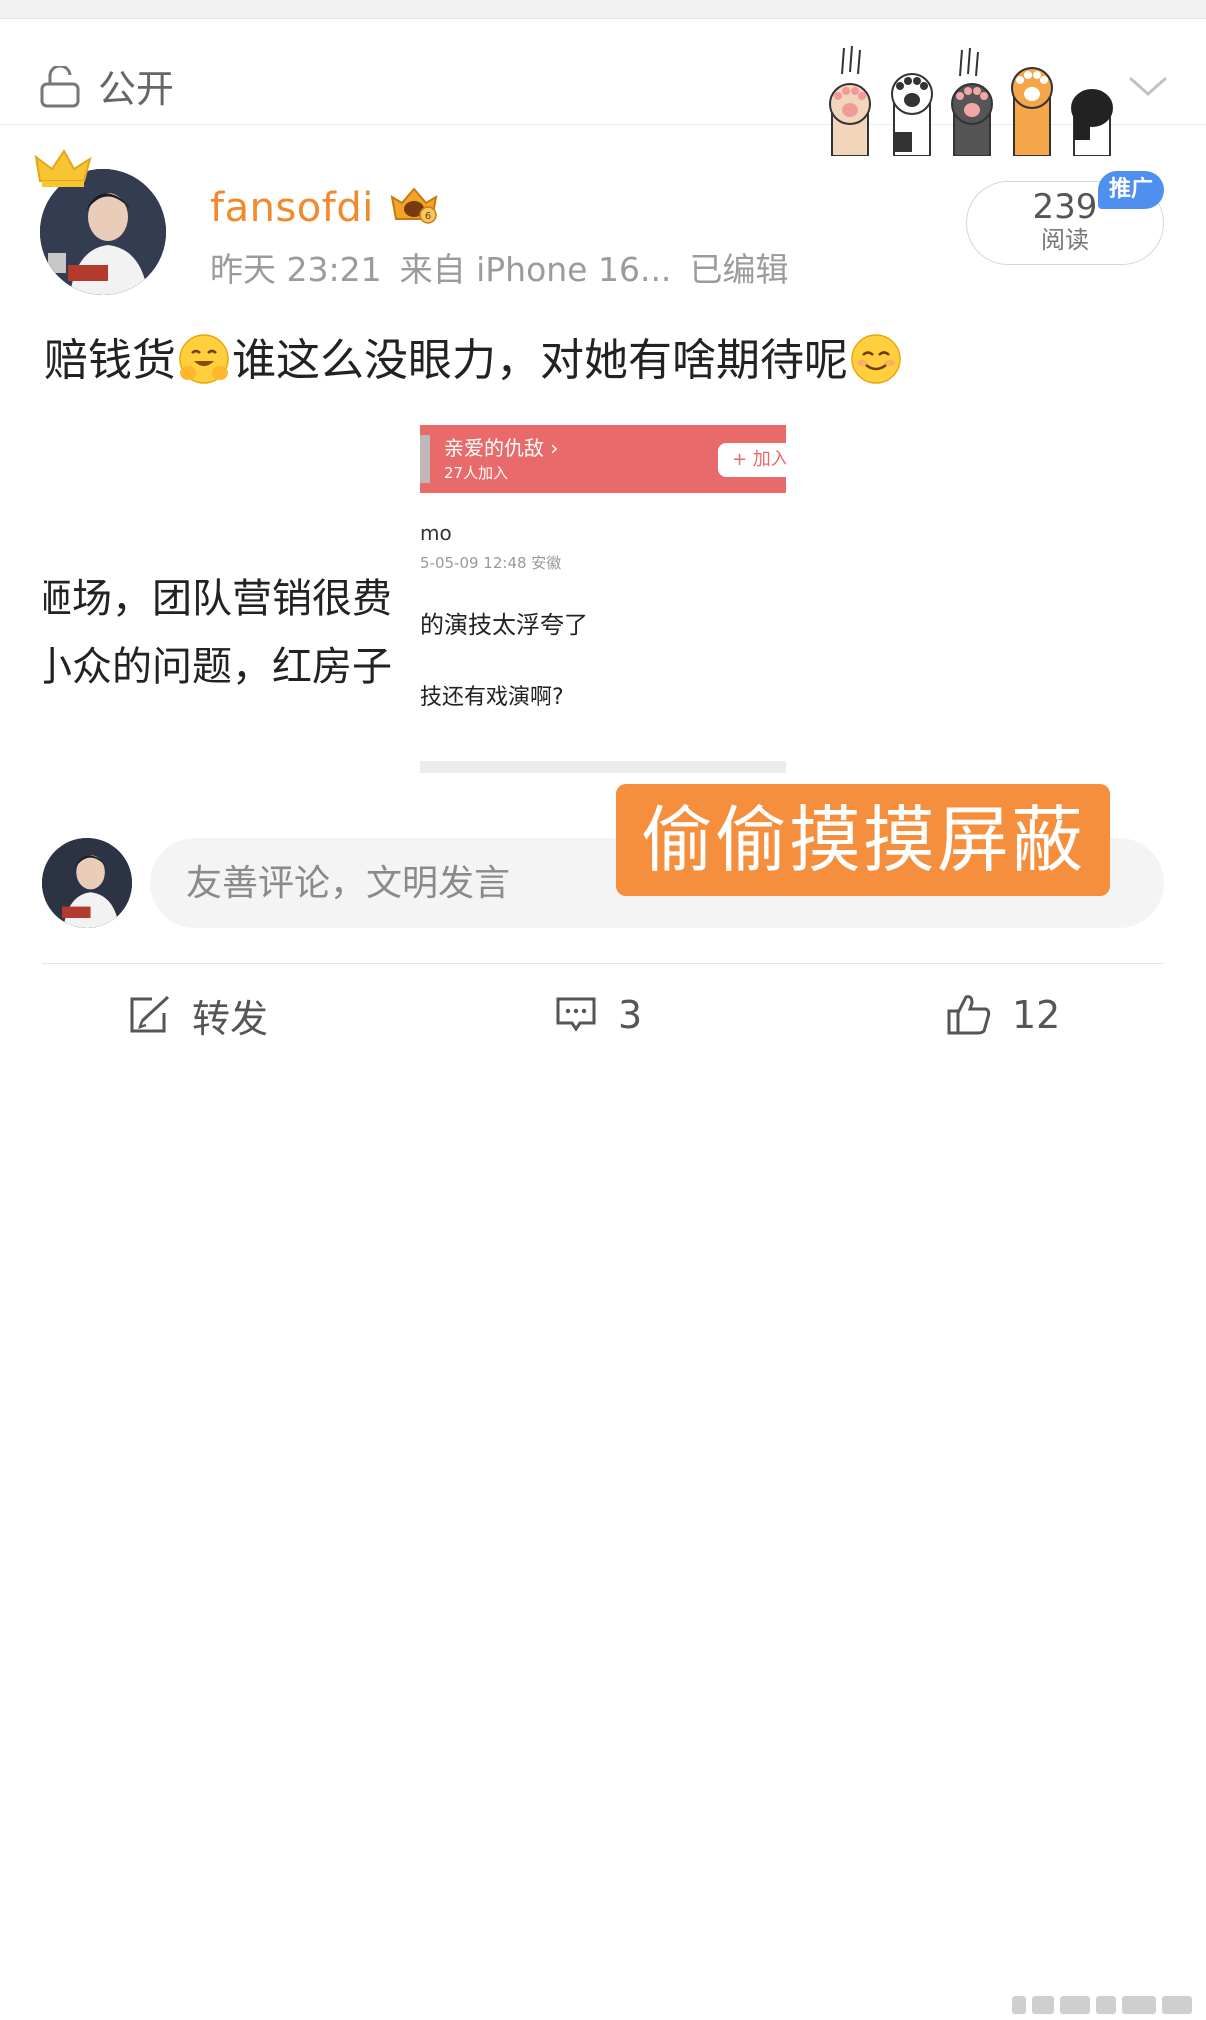 This screenshot has height=2020, width=1206. I want to click on group-header: 亲爱的仇敌 › 27人加入 + 加入, so click(603, 459).